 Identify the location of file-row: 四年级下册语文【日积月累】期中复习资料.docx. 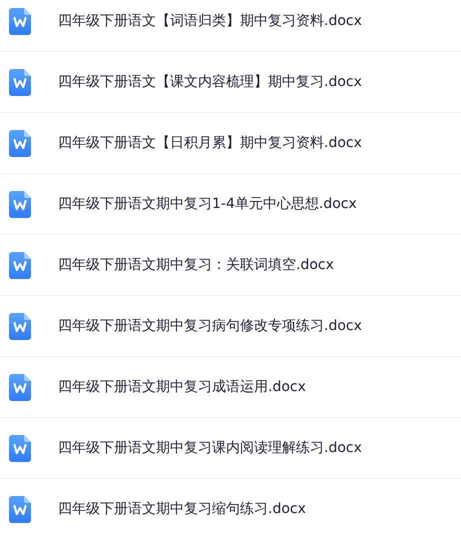
(230, 143).